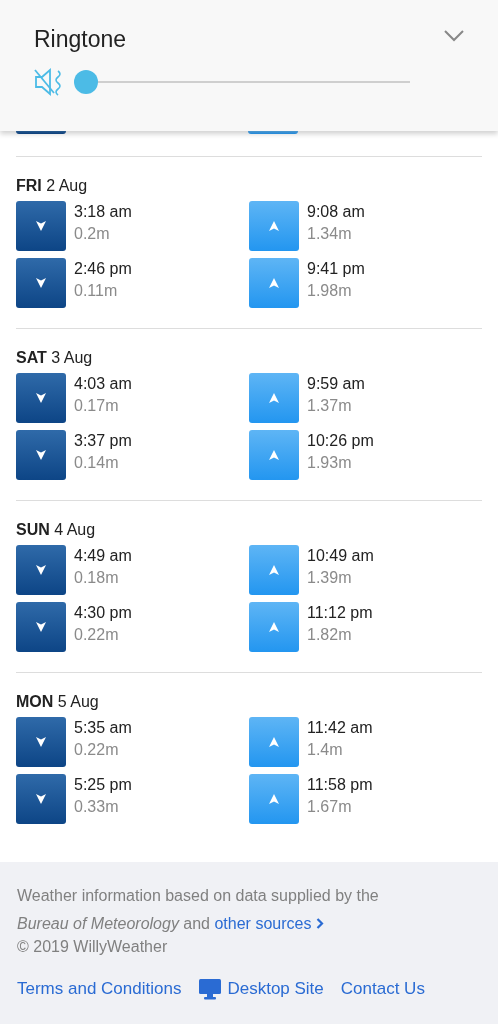 This screenshot has height=1024, width=498. What do you see at coordinates (330, 291) in the screenshot?
I see `tide-height: 1.98m` at bounding box center [330, 291].